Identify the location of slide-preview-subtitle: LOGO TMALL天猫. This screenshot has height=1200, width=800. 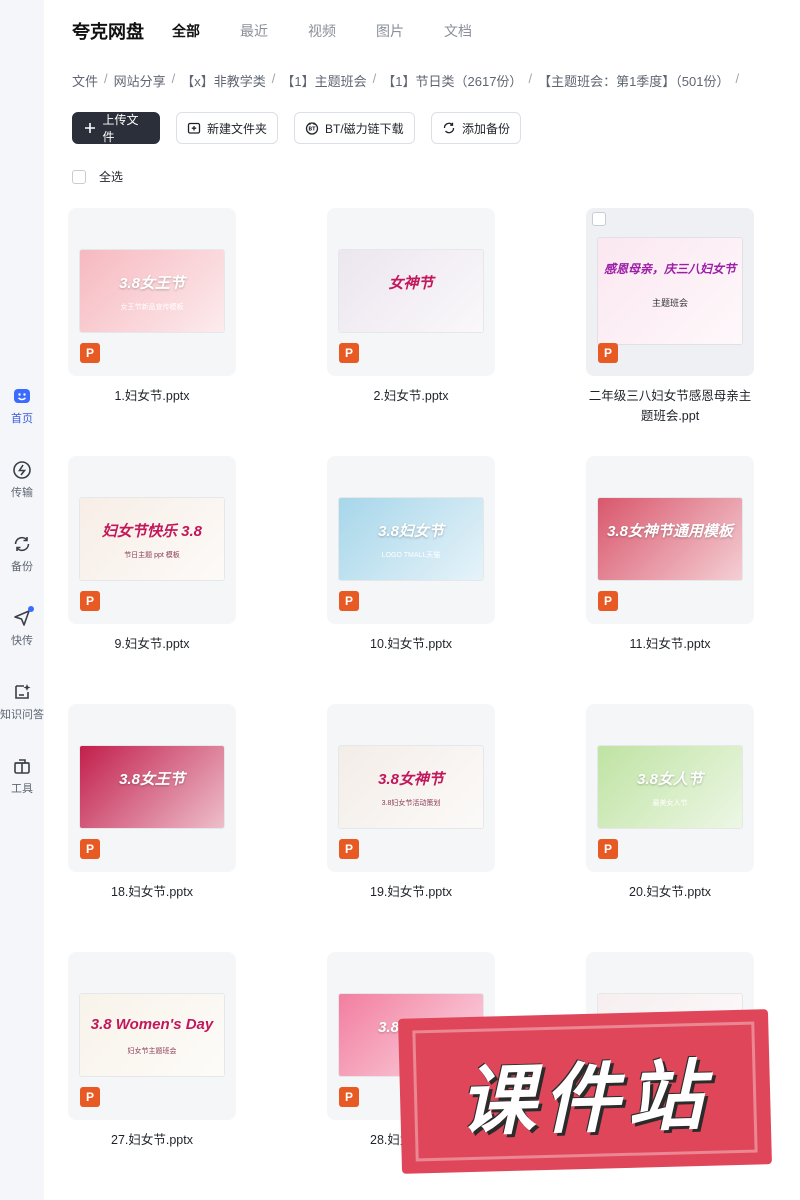
(411, 555).